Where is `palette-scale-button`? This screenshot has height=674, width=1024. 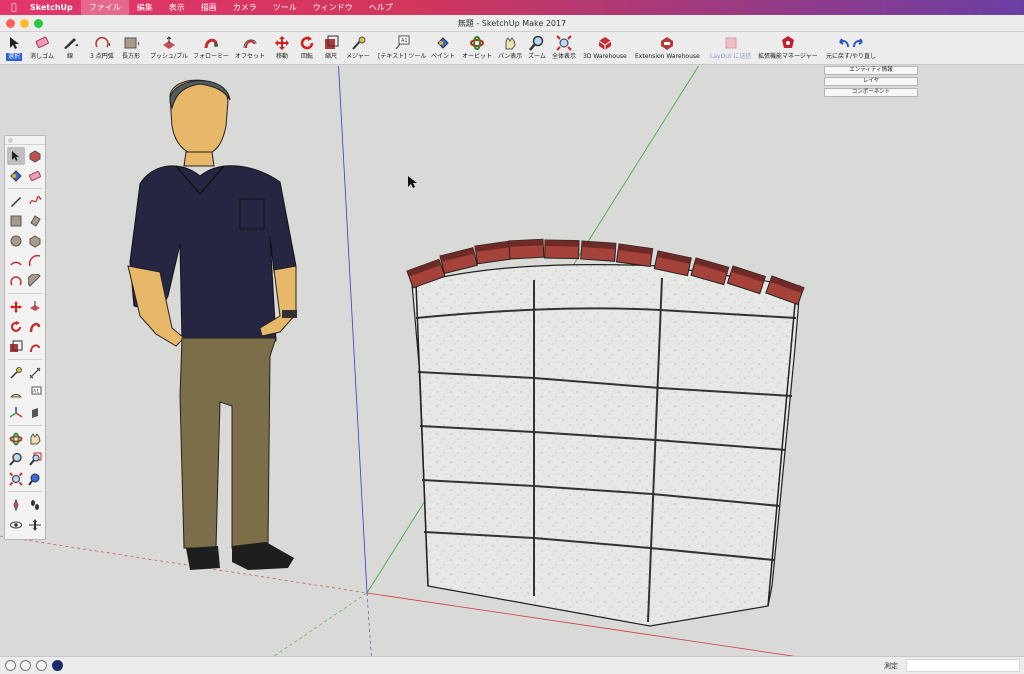 palette-scale-button is located at coordinates (16, 347).